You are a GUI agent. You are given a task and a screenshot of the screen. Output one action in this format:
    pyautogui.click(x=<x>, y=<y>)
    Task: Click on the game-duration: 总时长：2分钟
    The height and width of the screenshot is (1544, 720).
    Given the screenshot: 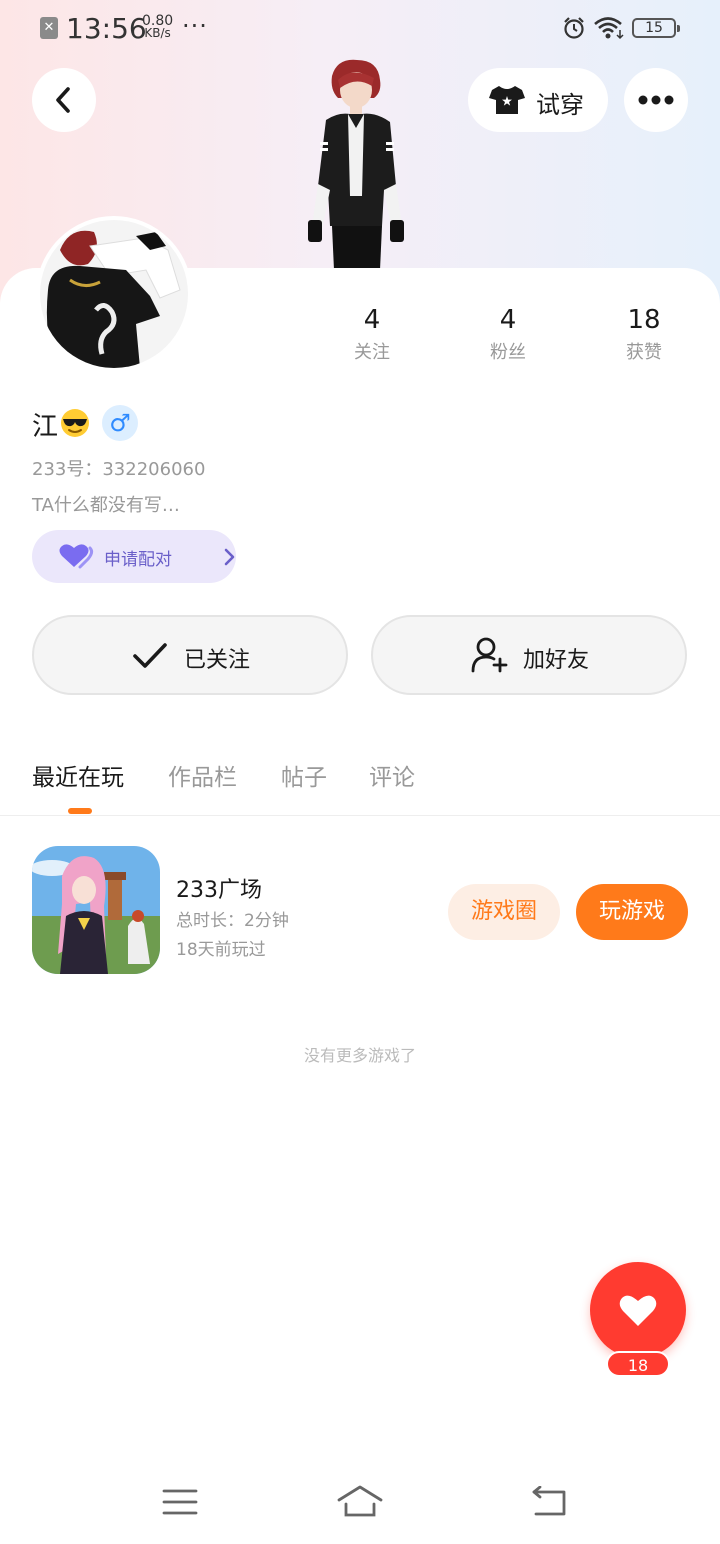 What is the action you would take?
    pyautogui.click(x=232, y=921)
    